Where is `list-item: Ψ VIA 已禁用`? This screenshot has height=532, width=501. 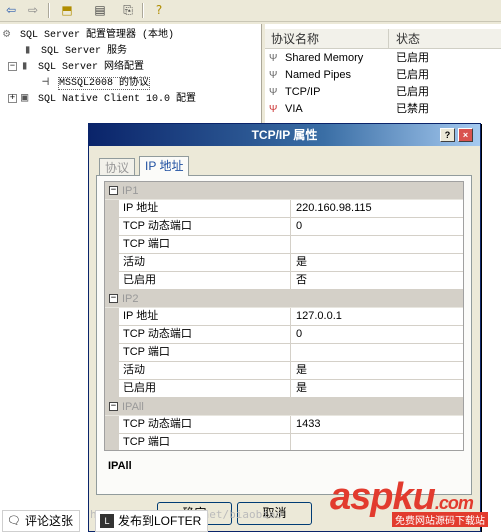 list-item: Ψ VIA 已禁用 is located at coordinates (383, 109).